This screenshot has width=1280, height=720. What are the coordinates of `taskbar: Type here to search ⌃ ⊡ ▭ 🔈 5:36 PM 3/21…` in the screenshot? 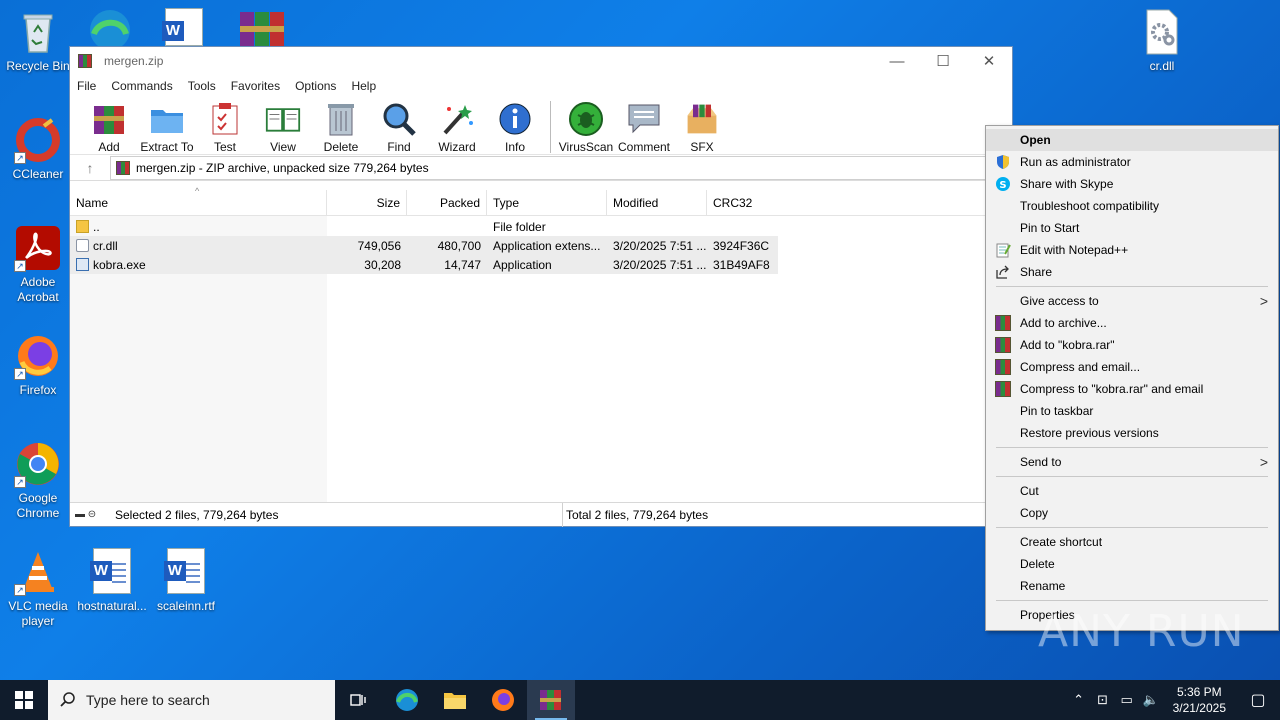 It's located at (640, 700).